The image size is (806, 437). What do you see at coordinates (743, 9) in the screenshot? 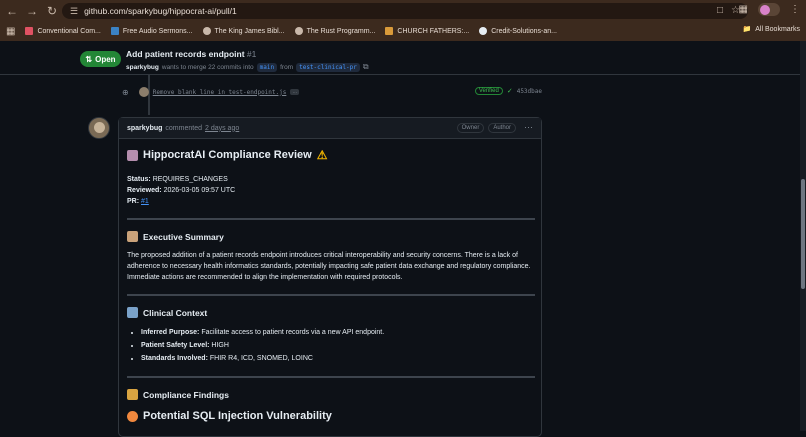
I see `extensions-icon: ▦` at bounding box center [743, 9].